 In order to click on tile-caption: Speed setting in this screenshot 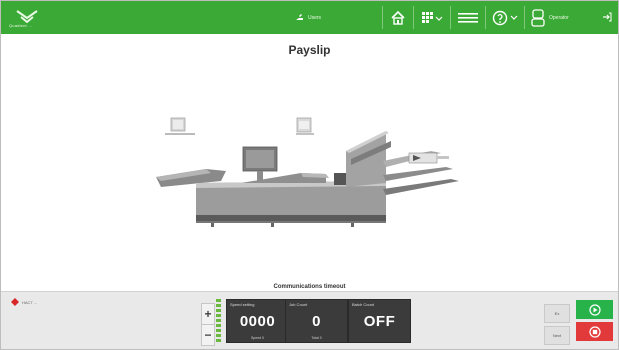, I will do `click(242, 304)`.